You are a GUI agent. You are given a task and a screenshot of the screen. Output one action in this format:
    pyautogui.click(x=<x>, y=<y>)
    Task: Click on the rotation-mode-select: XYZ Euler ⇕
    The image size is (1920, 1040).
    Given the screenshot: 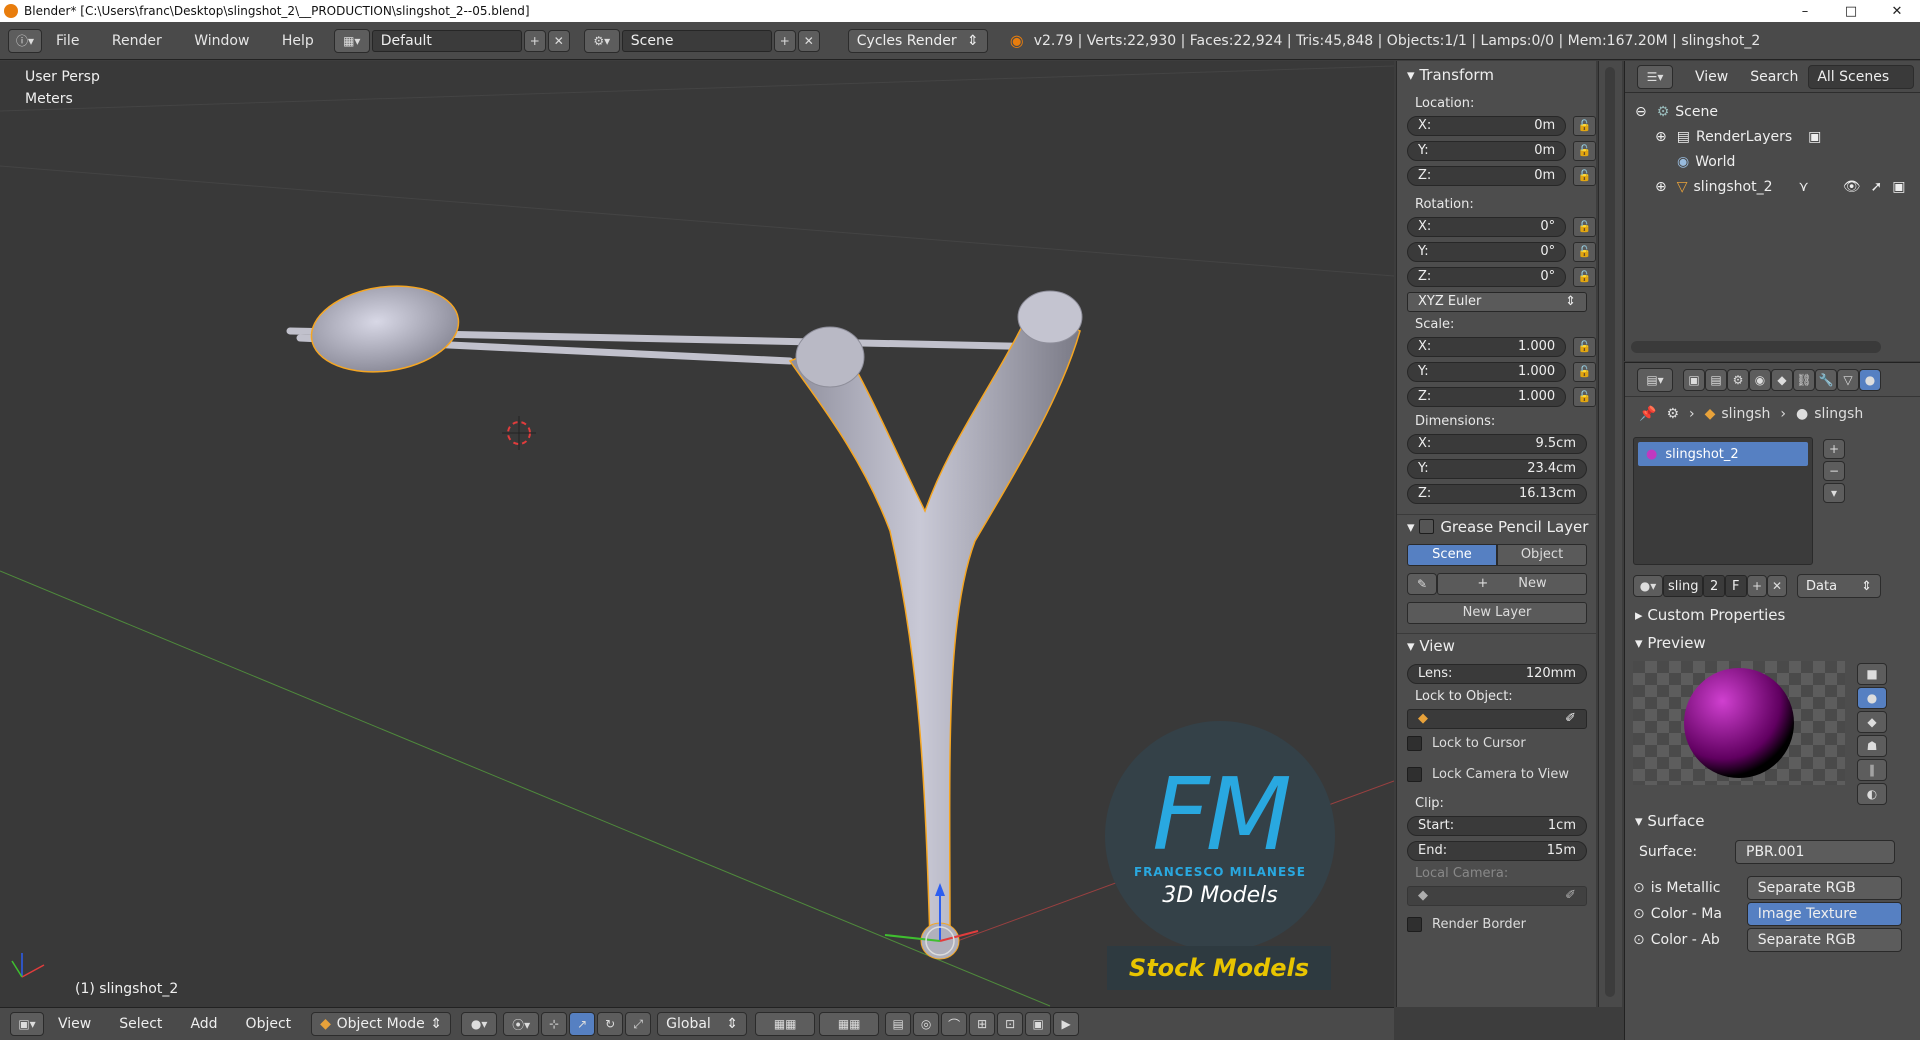 What is the action you would take?
    pyautogui.click(x=1497, y=301)
    